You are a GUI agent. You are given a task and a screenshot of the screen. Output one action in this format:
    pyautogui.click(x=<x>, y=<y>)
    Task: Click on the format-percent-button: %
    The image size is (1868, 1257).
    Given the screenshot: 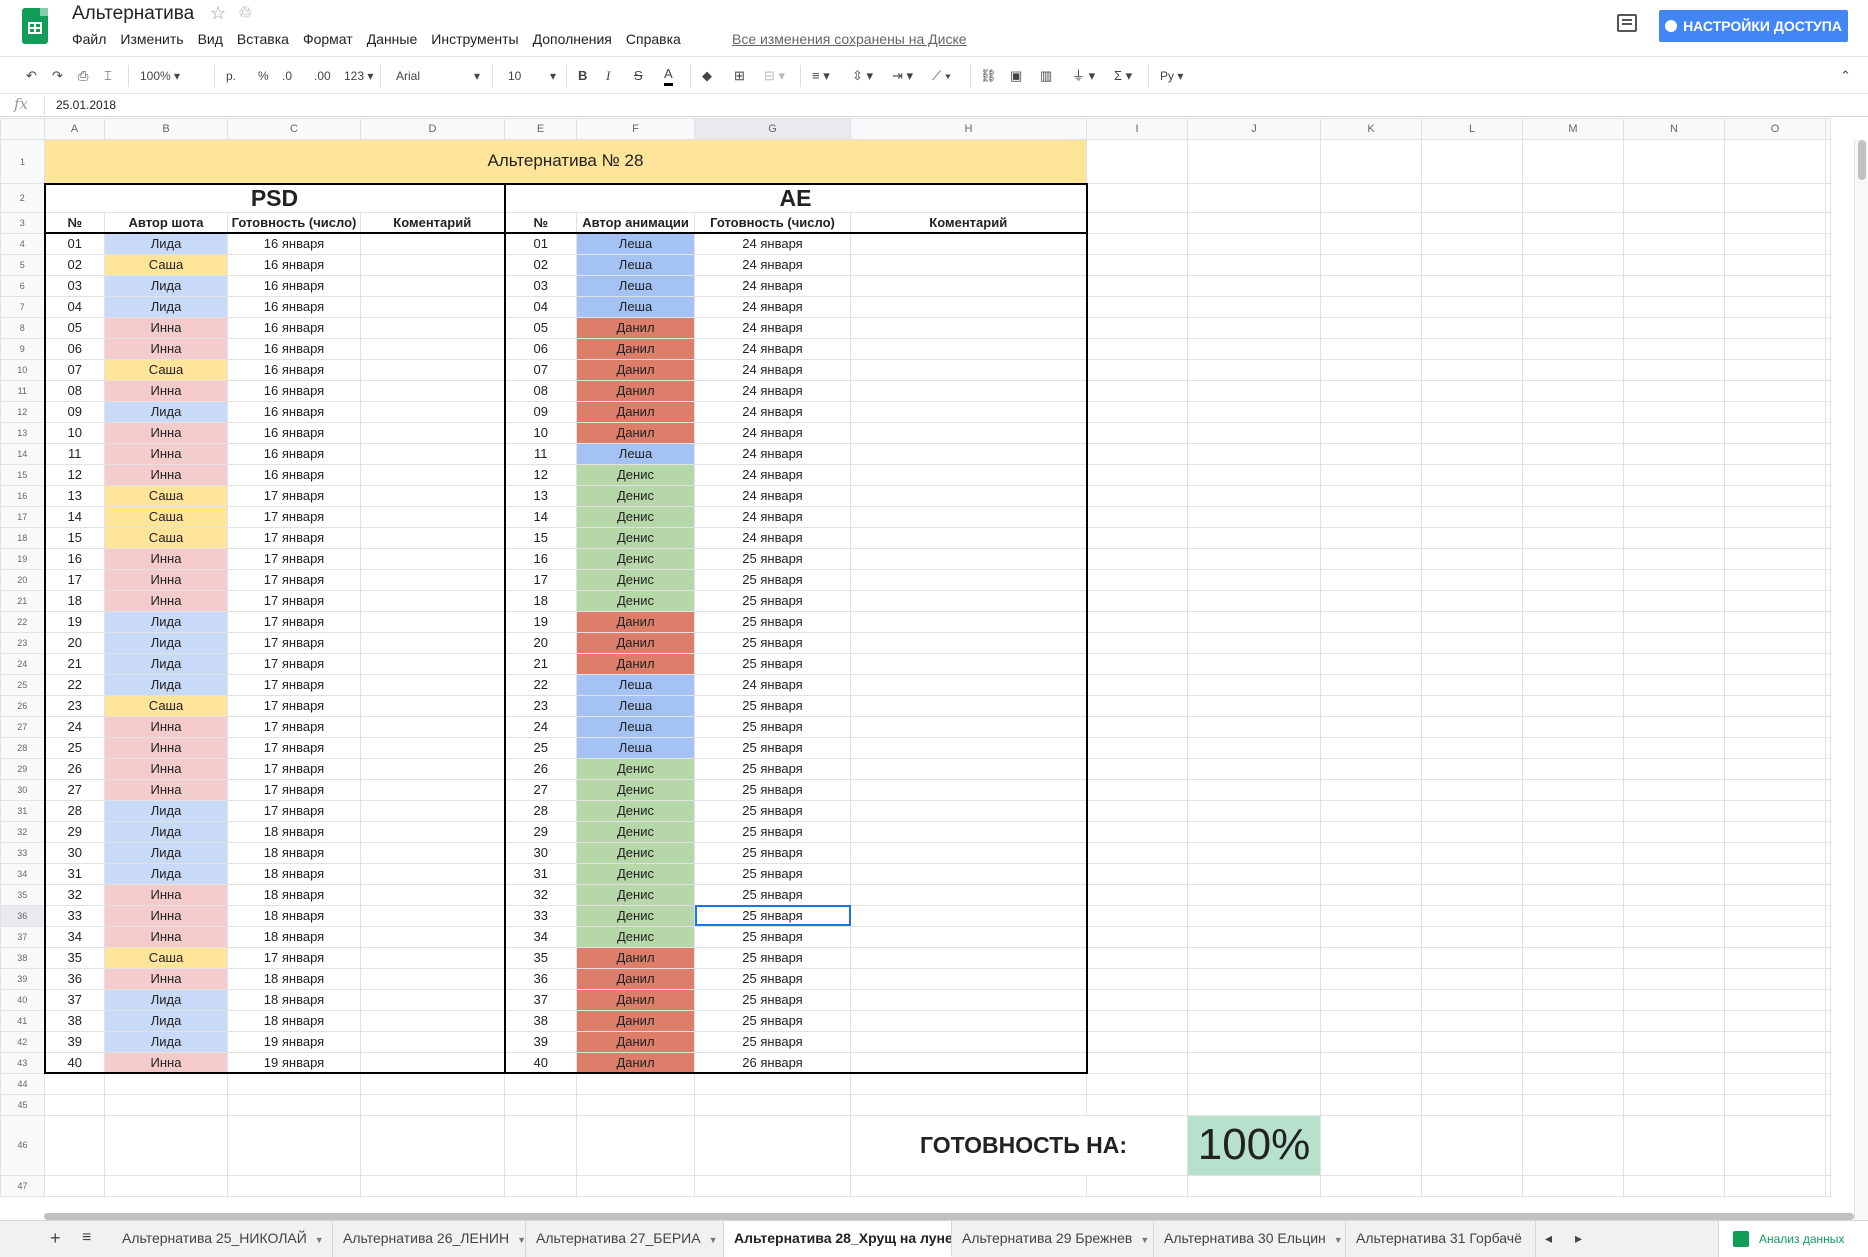 What is the action you would take?
    pyautogui.click(x=263, y=76)
    